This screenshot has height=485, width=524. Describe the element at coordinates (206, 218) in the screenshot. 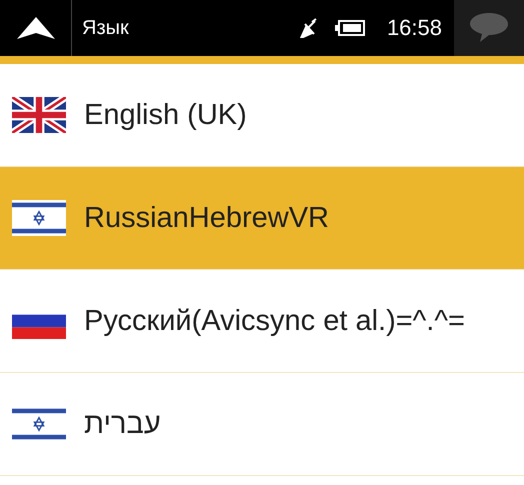

I see `language-name: RussianHebrewVR` at that location.